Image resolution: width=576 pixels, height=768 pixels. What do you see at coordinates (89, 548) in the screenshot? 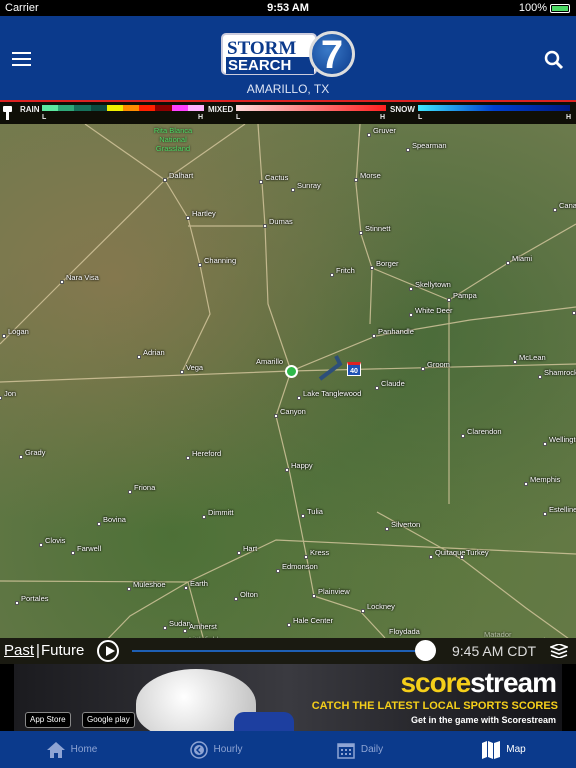
I see `town-label: Farwell` at bounding box center [89, 548].